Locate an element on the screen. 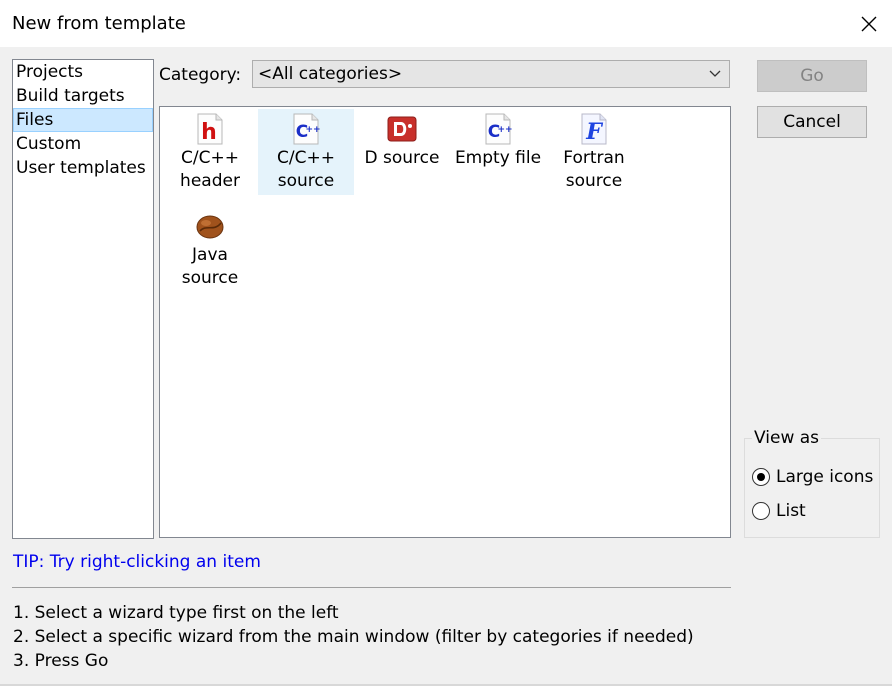 This screenshot has height=686, width=892. chevron-down-icon is located at coordinates (715, 73).